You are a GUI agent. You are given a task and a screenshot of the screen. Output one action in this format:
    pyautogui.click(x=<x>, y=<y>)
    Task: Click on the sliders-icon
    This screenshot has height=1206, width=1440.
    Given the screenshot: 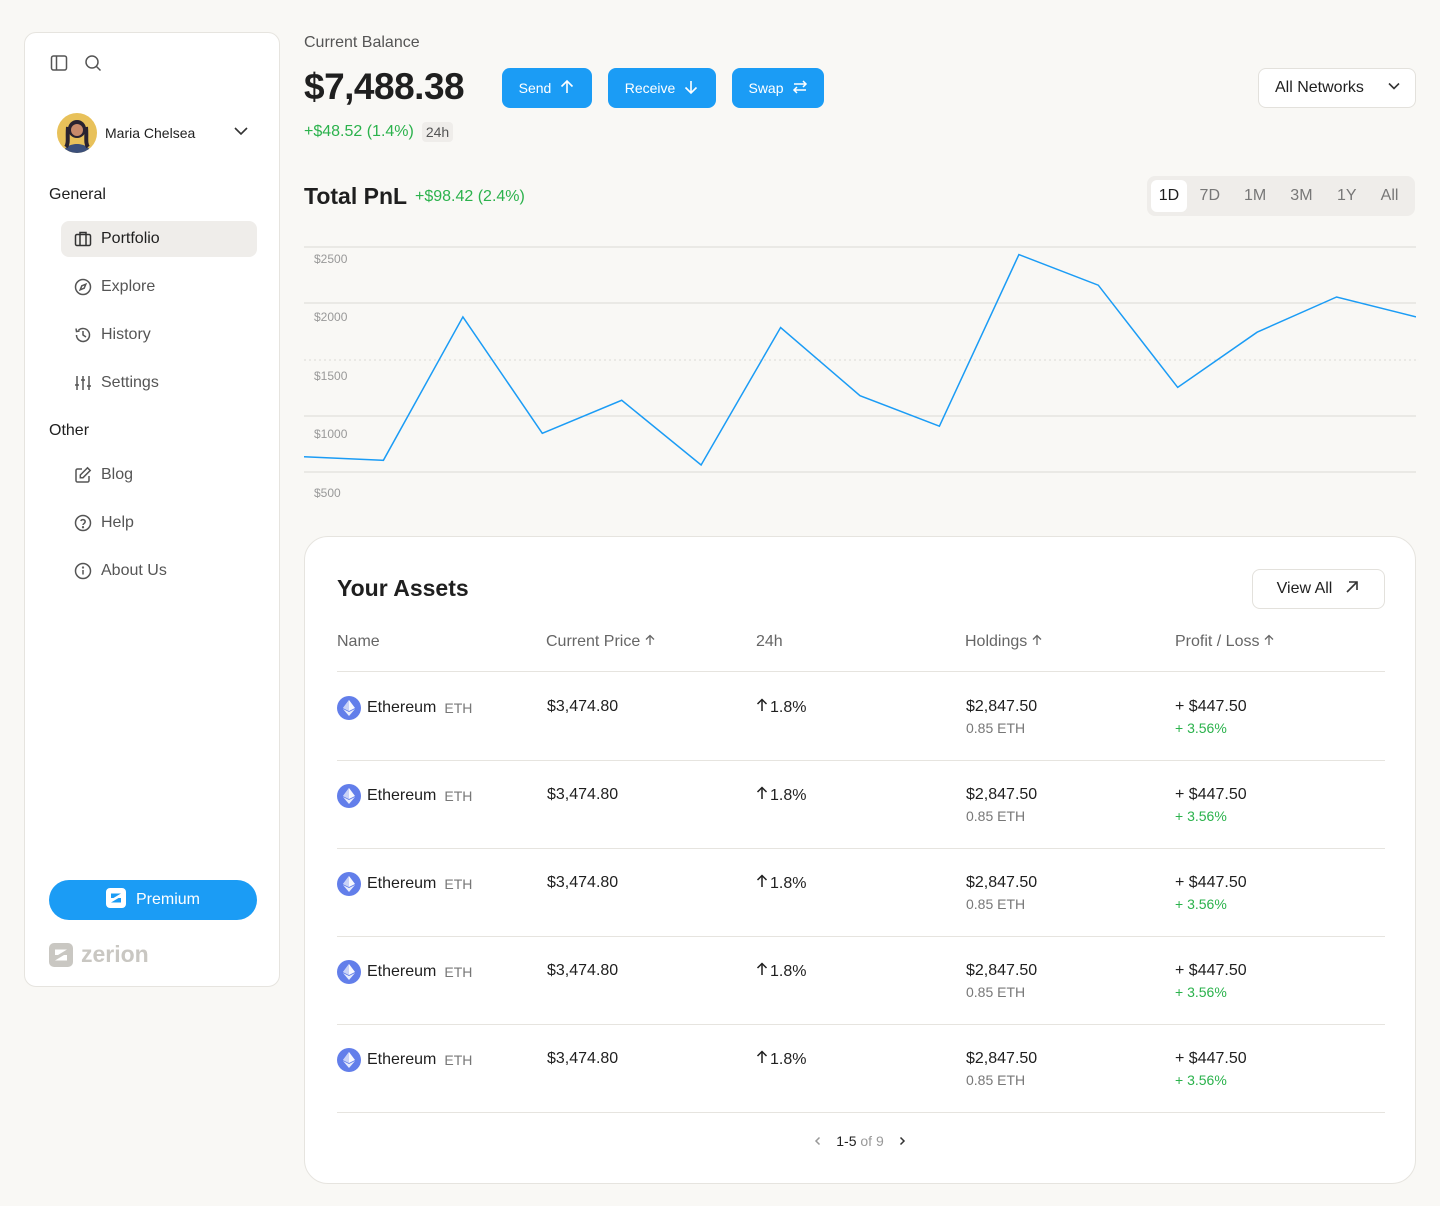 What is the action you would take?
    pyautogui.click(x=83, y=383)
    